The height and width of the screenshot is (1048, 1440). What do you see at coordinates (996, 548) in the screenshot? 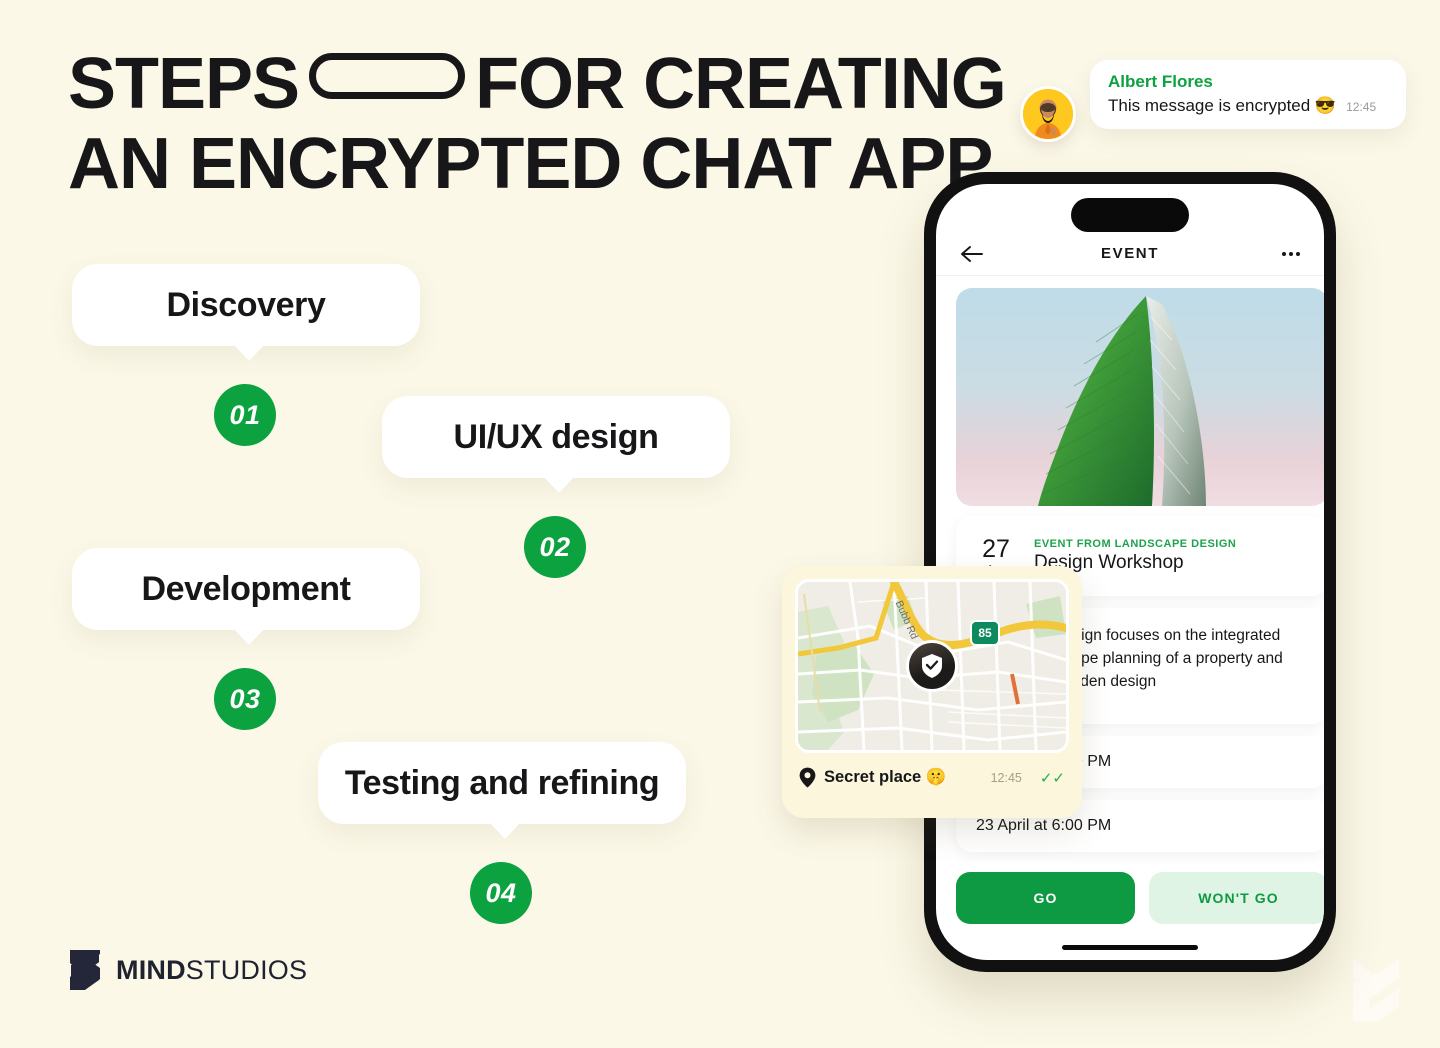
I see `event-day: 27` at bounding box center [996, 548].